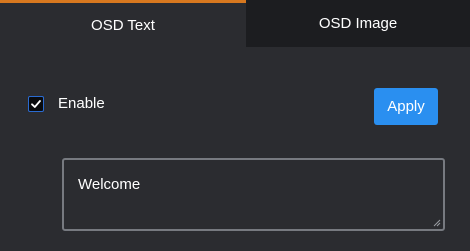  Describe the element at coordinates (436, 222) in the screenshot. I see `resize-handle-icon` at that location.